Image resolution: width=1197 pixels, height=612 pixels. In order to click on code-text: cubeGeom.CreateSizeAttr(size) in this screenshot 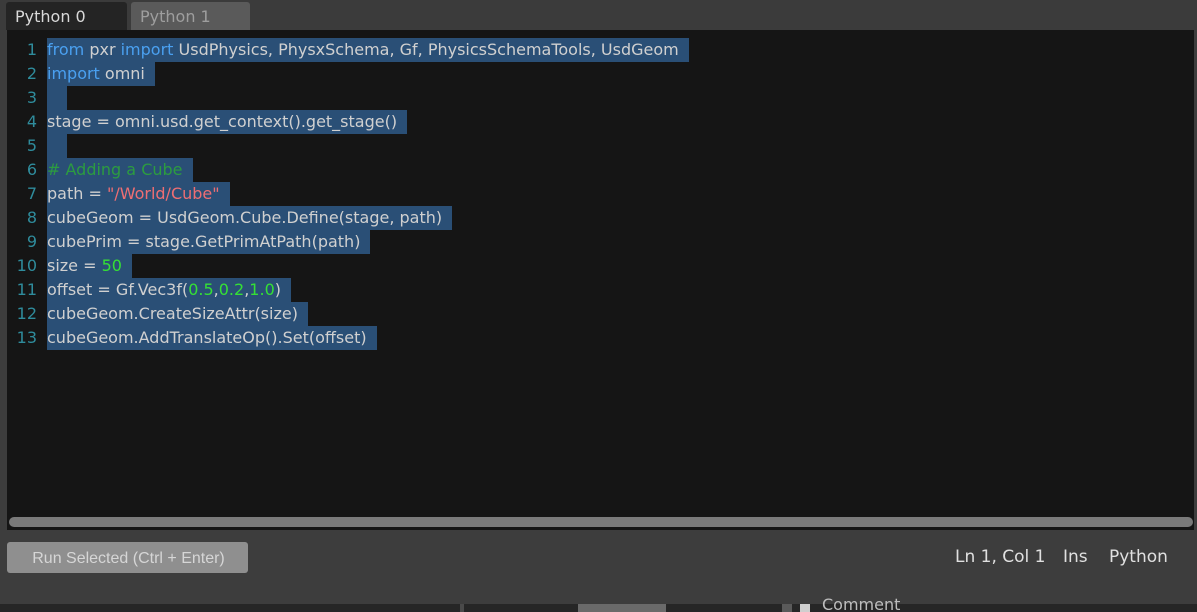, I will do `click(177, 314)`.